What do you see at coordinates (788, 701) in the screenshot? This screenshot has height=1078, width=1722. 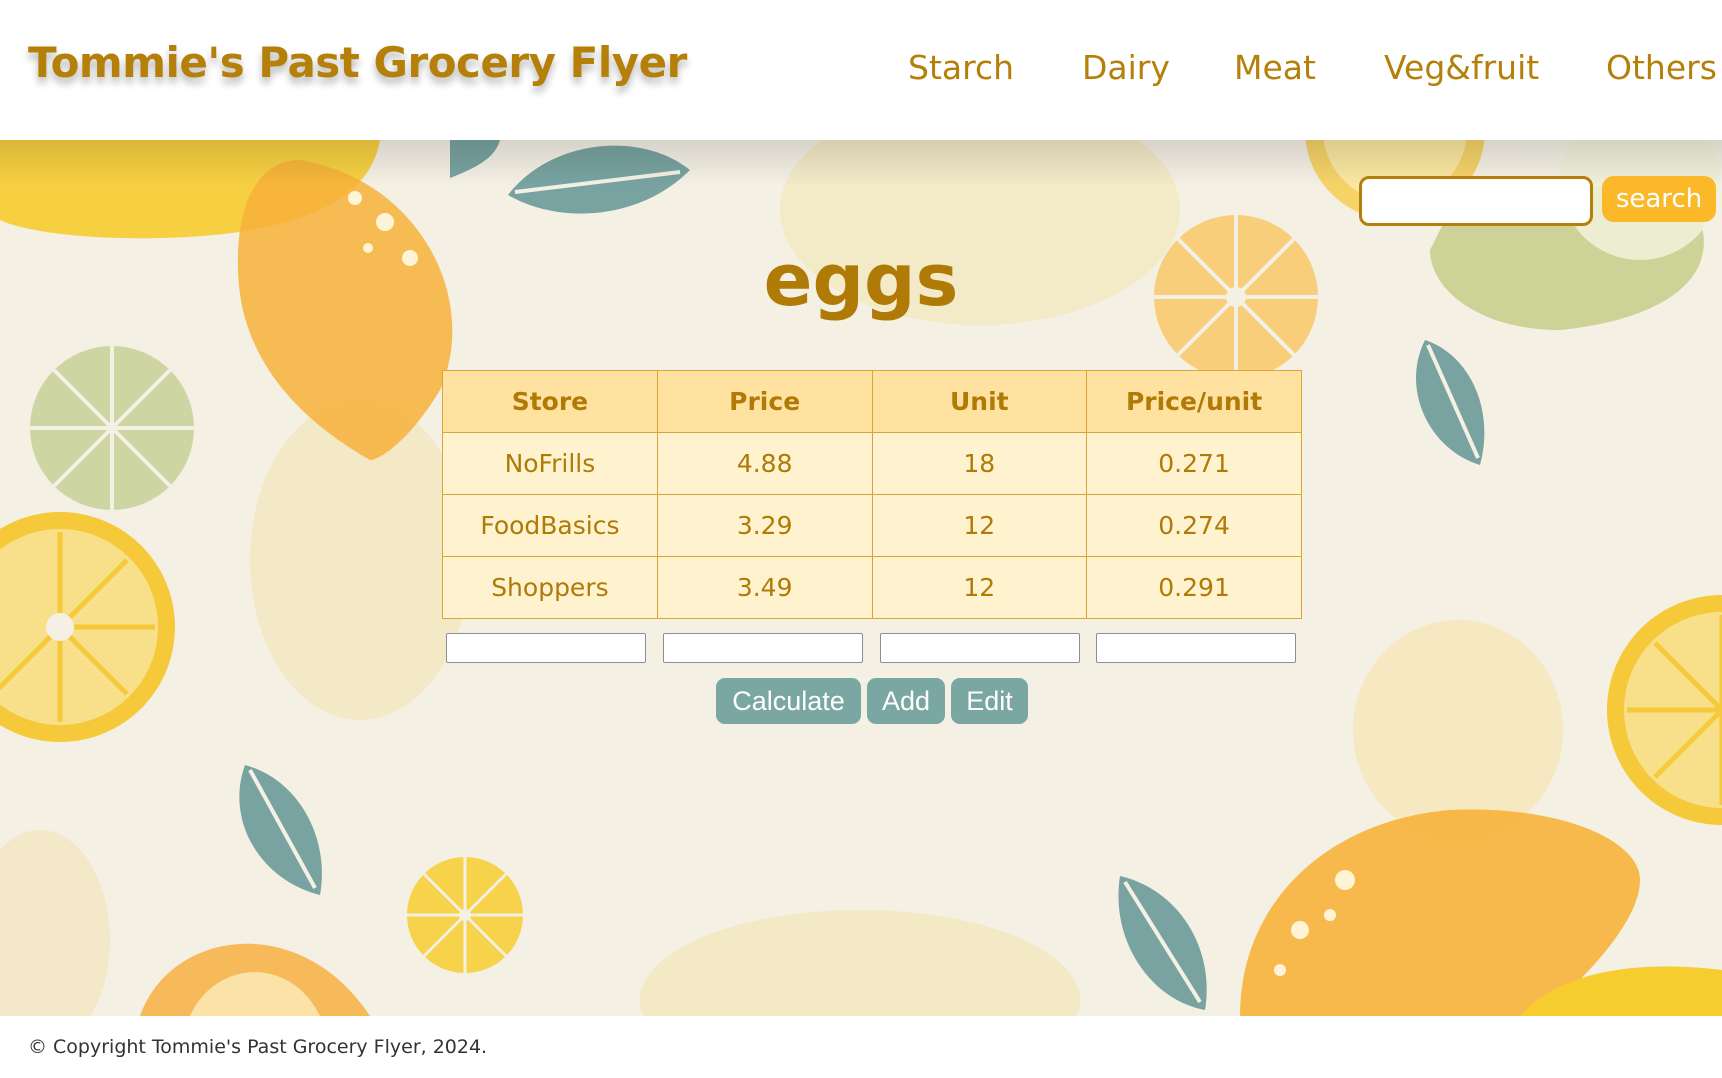 I see `calculate-button: Calculate` at bounding box center [788, 701].